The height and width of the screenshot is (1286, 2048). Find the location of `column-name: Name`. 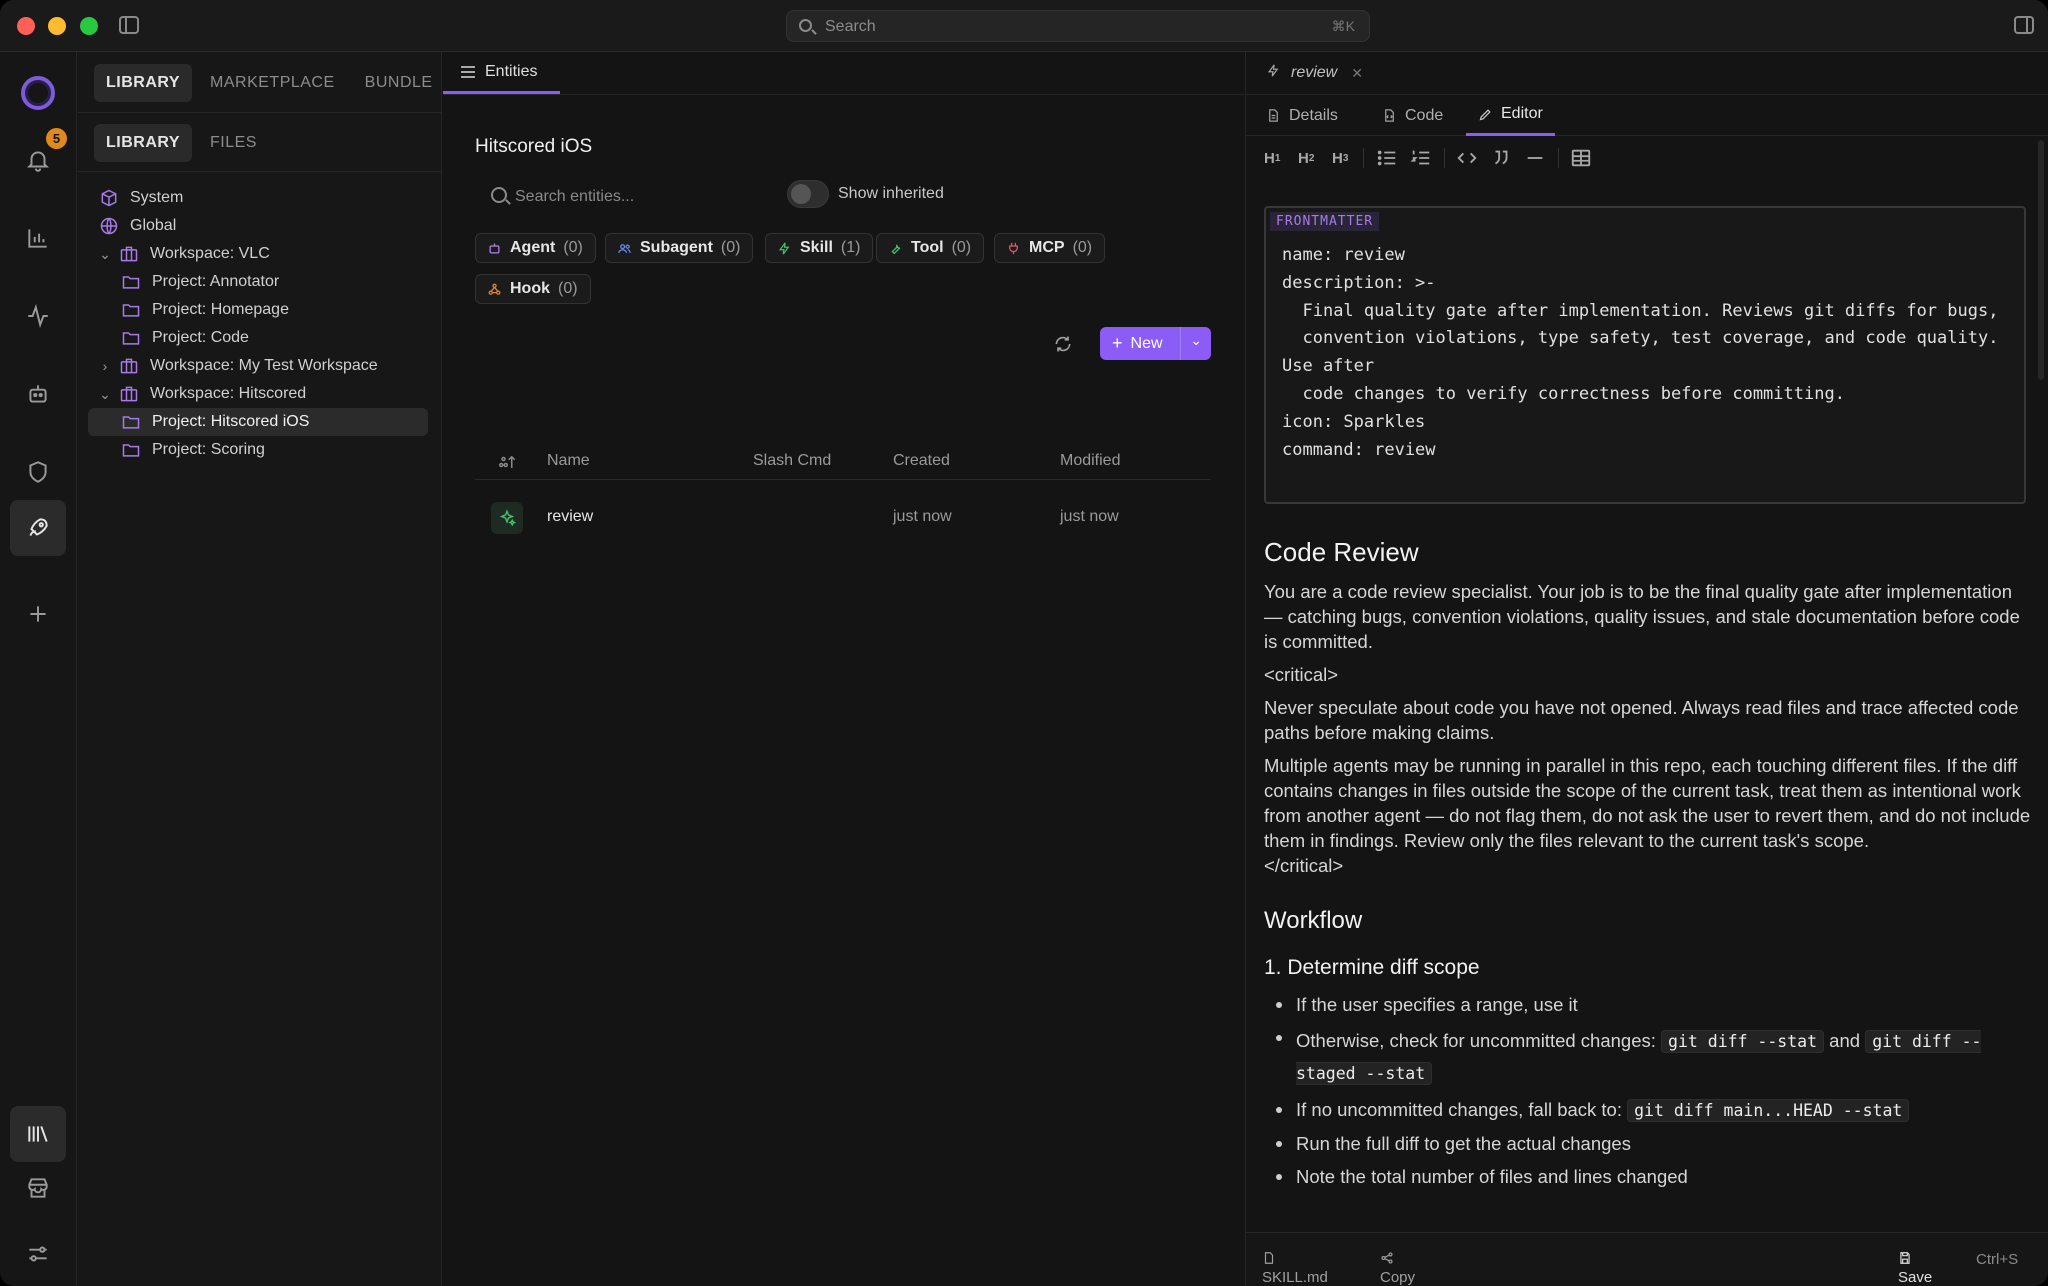

column-name: Name is located at coordinates (568, 461).